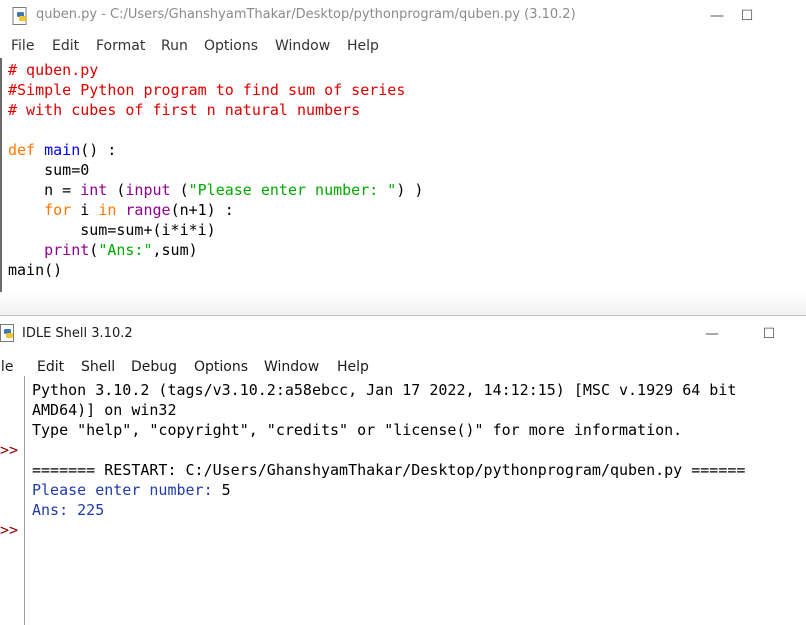  I want to click on menu-run: Run, so click(174, 46).